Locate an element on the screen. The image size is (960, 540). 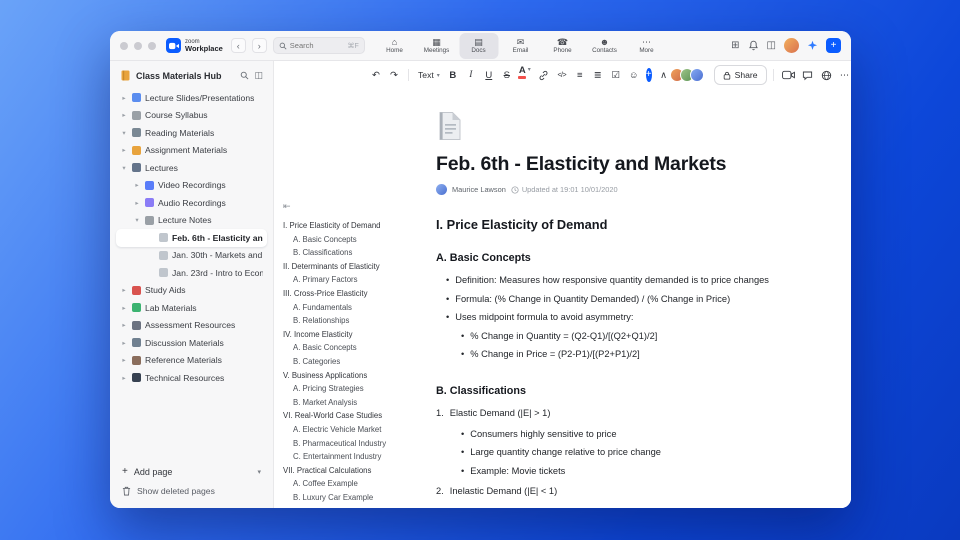
add-page-caret-icon: ▾ is located at coordinates (259, 472).